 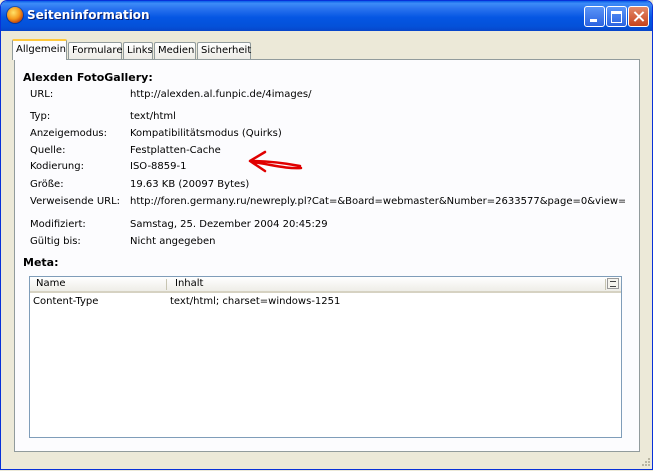 I want to click on resize-grip-icon, so click(x=645, y=462).